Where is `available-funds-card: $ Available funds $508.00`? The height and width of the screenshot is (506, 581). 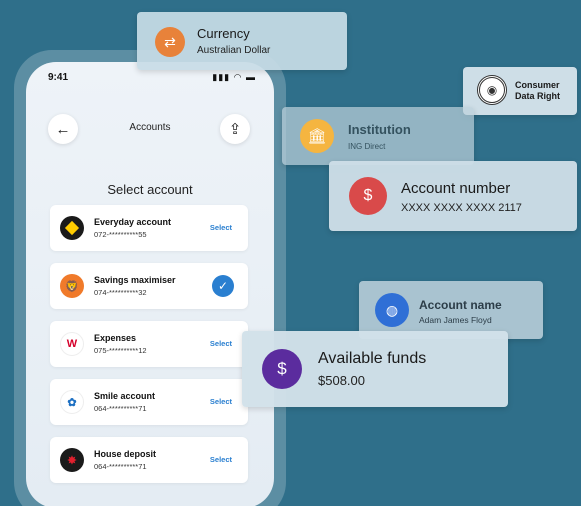 available-funds-card: $ Available funds $508.00 is located at coordinates (375, 369).